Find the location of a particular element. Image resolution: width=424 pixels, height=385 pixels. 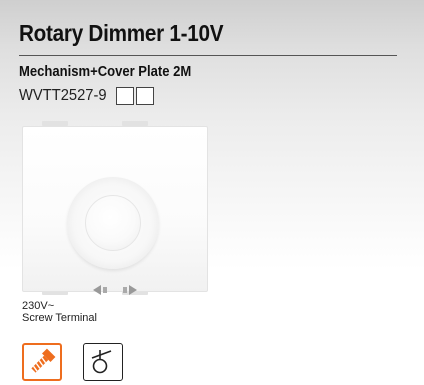

product-code-row: WVTT2527-9 is located at coordinates (87, 96).